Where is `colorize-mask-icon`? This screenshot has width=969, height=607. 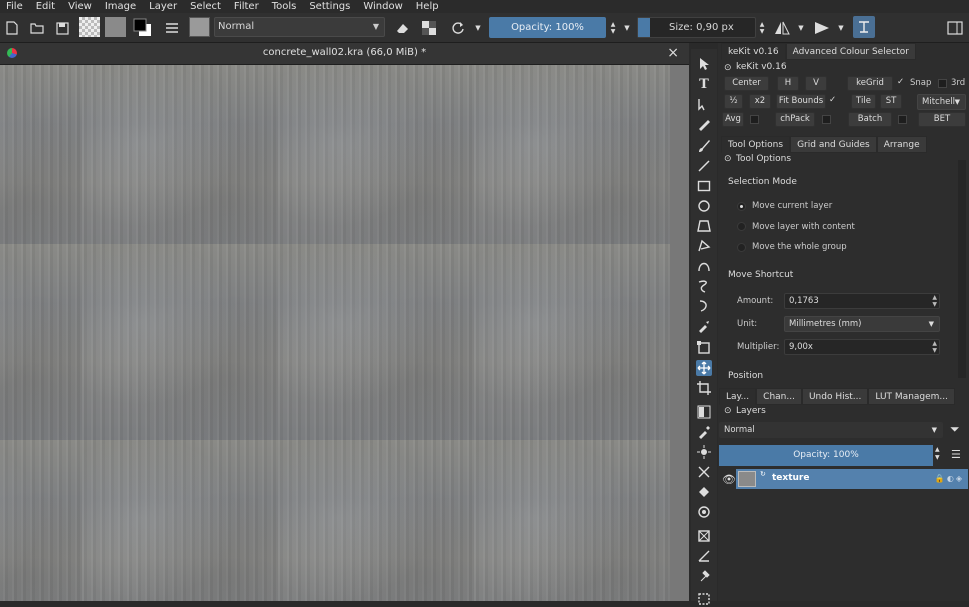
colorize-mask-icon is located at coordinates (704, 512).